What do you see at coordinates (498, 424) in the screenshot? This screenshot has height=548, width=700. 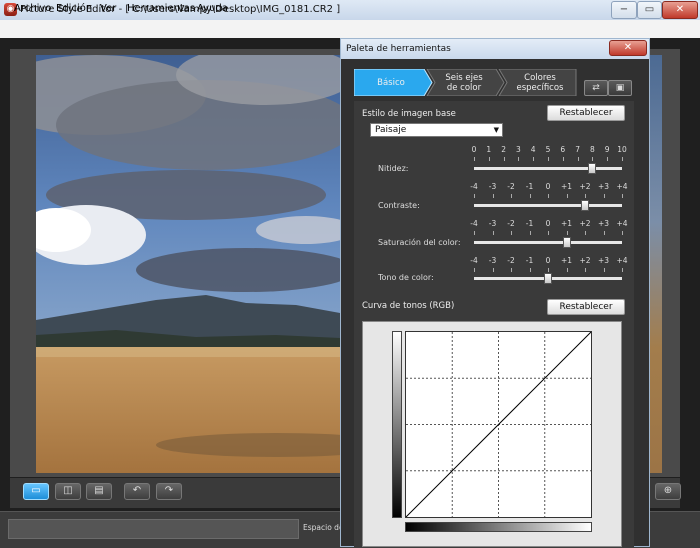 I see `tone-curve-graph` at bounding box center [498, 424].